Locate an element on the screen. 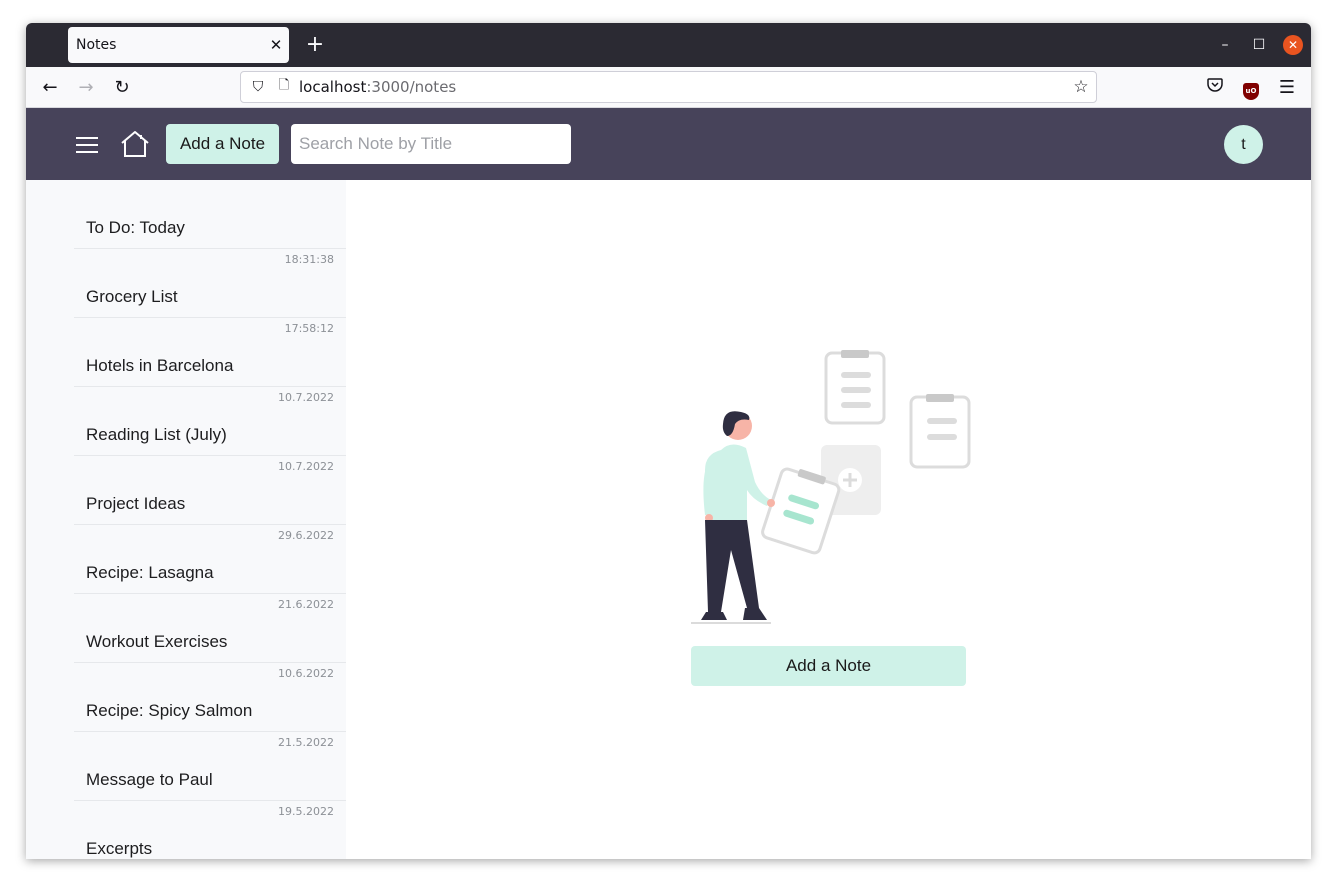 This screenshot has height=888, width=1337. list-item: Recipe: Lasagna 21.6.2022 is located at coordinates (210, 568).